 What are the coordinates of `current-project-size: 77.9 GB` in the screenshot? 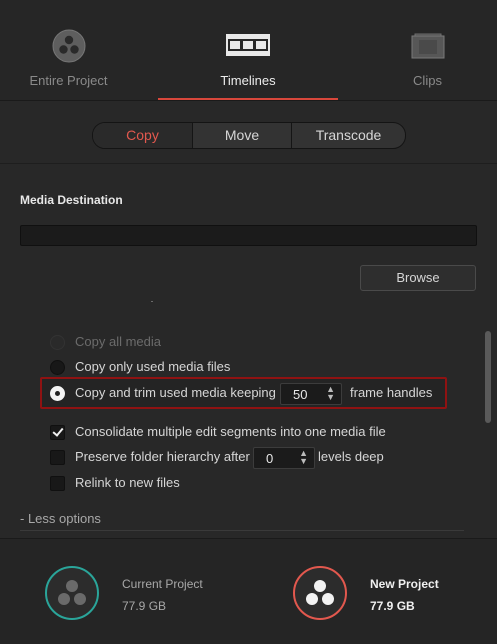 It's located at (144, 606).